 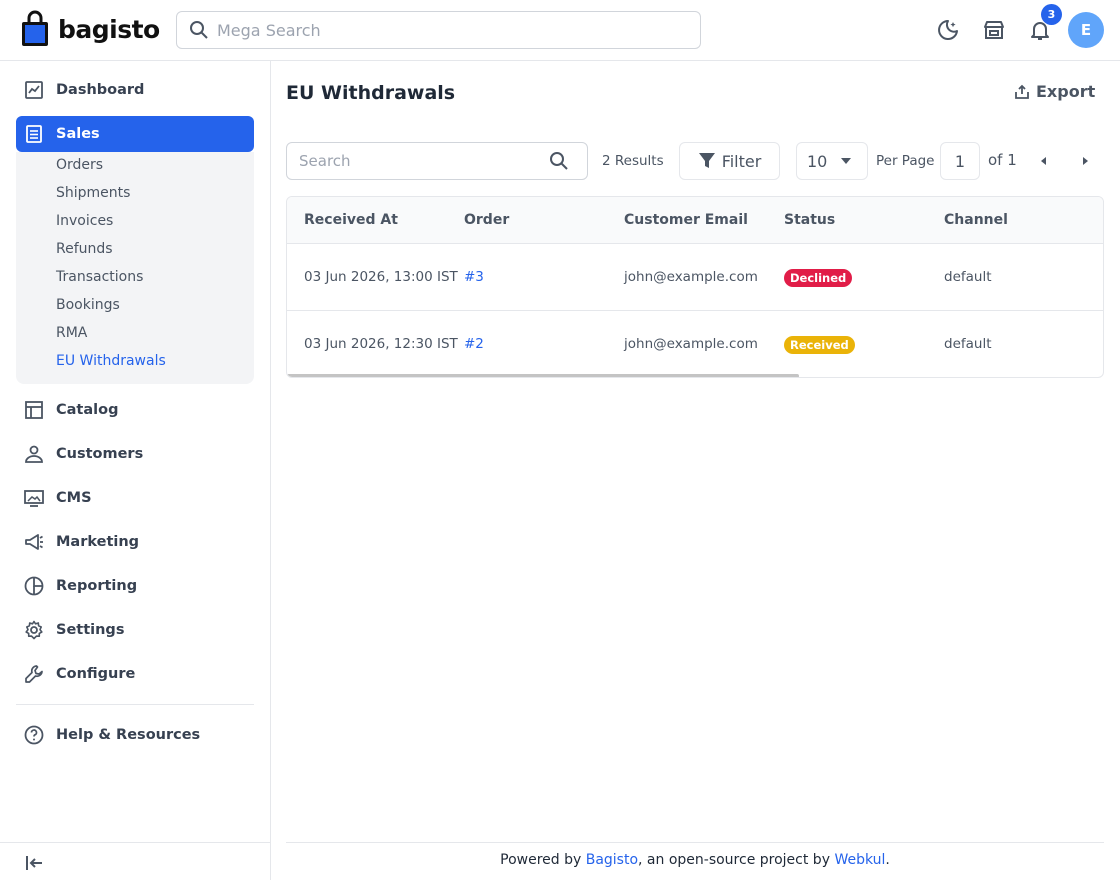 I want to click on bagisto-link: Bagisto, so click(x=612, y=860).